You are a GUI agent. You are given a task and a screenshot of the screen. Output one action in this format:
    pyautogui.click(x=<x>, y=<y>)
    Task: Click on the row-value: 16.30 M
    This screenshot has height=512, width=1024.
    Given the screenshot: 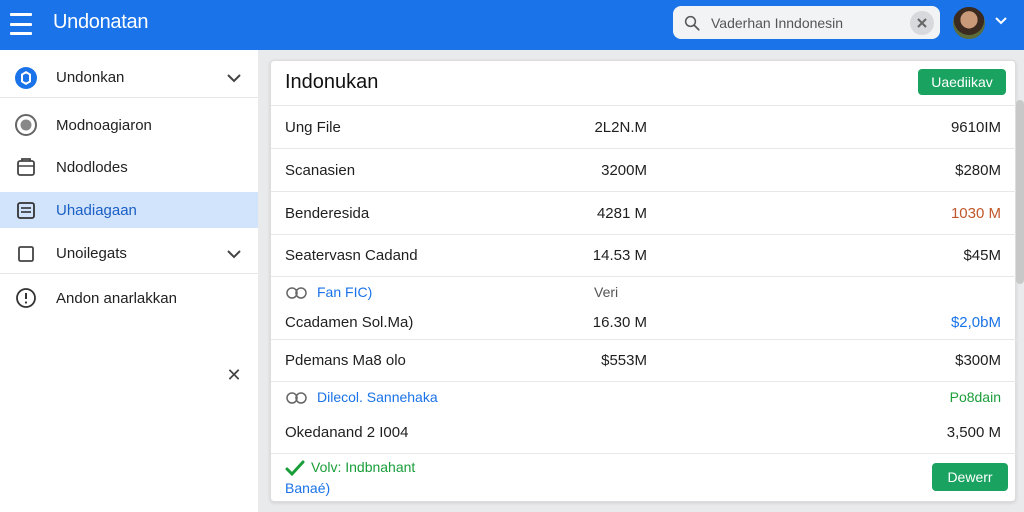 What is the action you would take?
    pyautogui.click(x=619, y=322)
    